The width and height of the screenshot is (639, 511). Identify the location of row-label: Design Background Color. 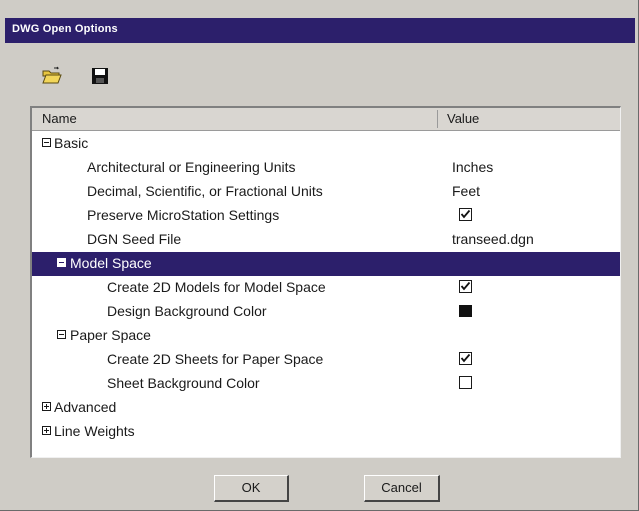
(187, 311).